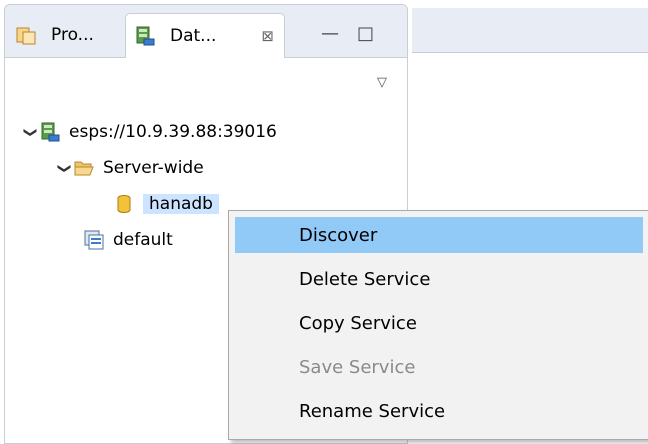  I want to click on tree-item-server: ❯ esps://10.9.39.88:39016, so click(149, 132).